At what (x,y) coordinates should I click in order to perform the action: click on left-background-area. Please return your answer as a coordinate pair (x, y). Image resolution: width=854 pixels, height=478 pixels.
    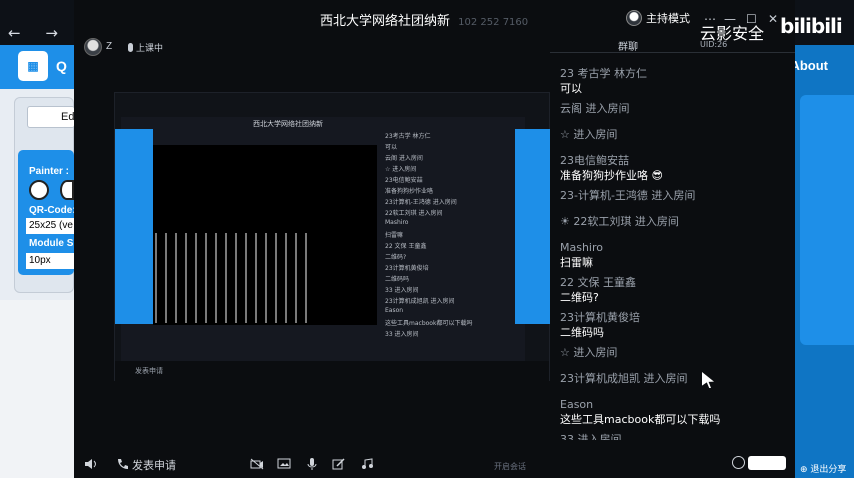
    Looking at the image, I should click on (37, 389).